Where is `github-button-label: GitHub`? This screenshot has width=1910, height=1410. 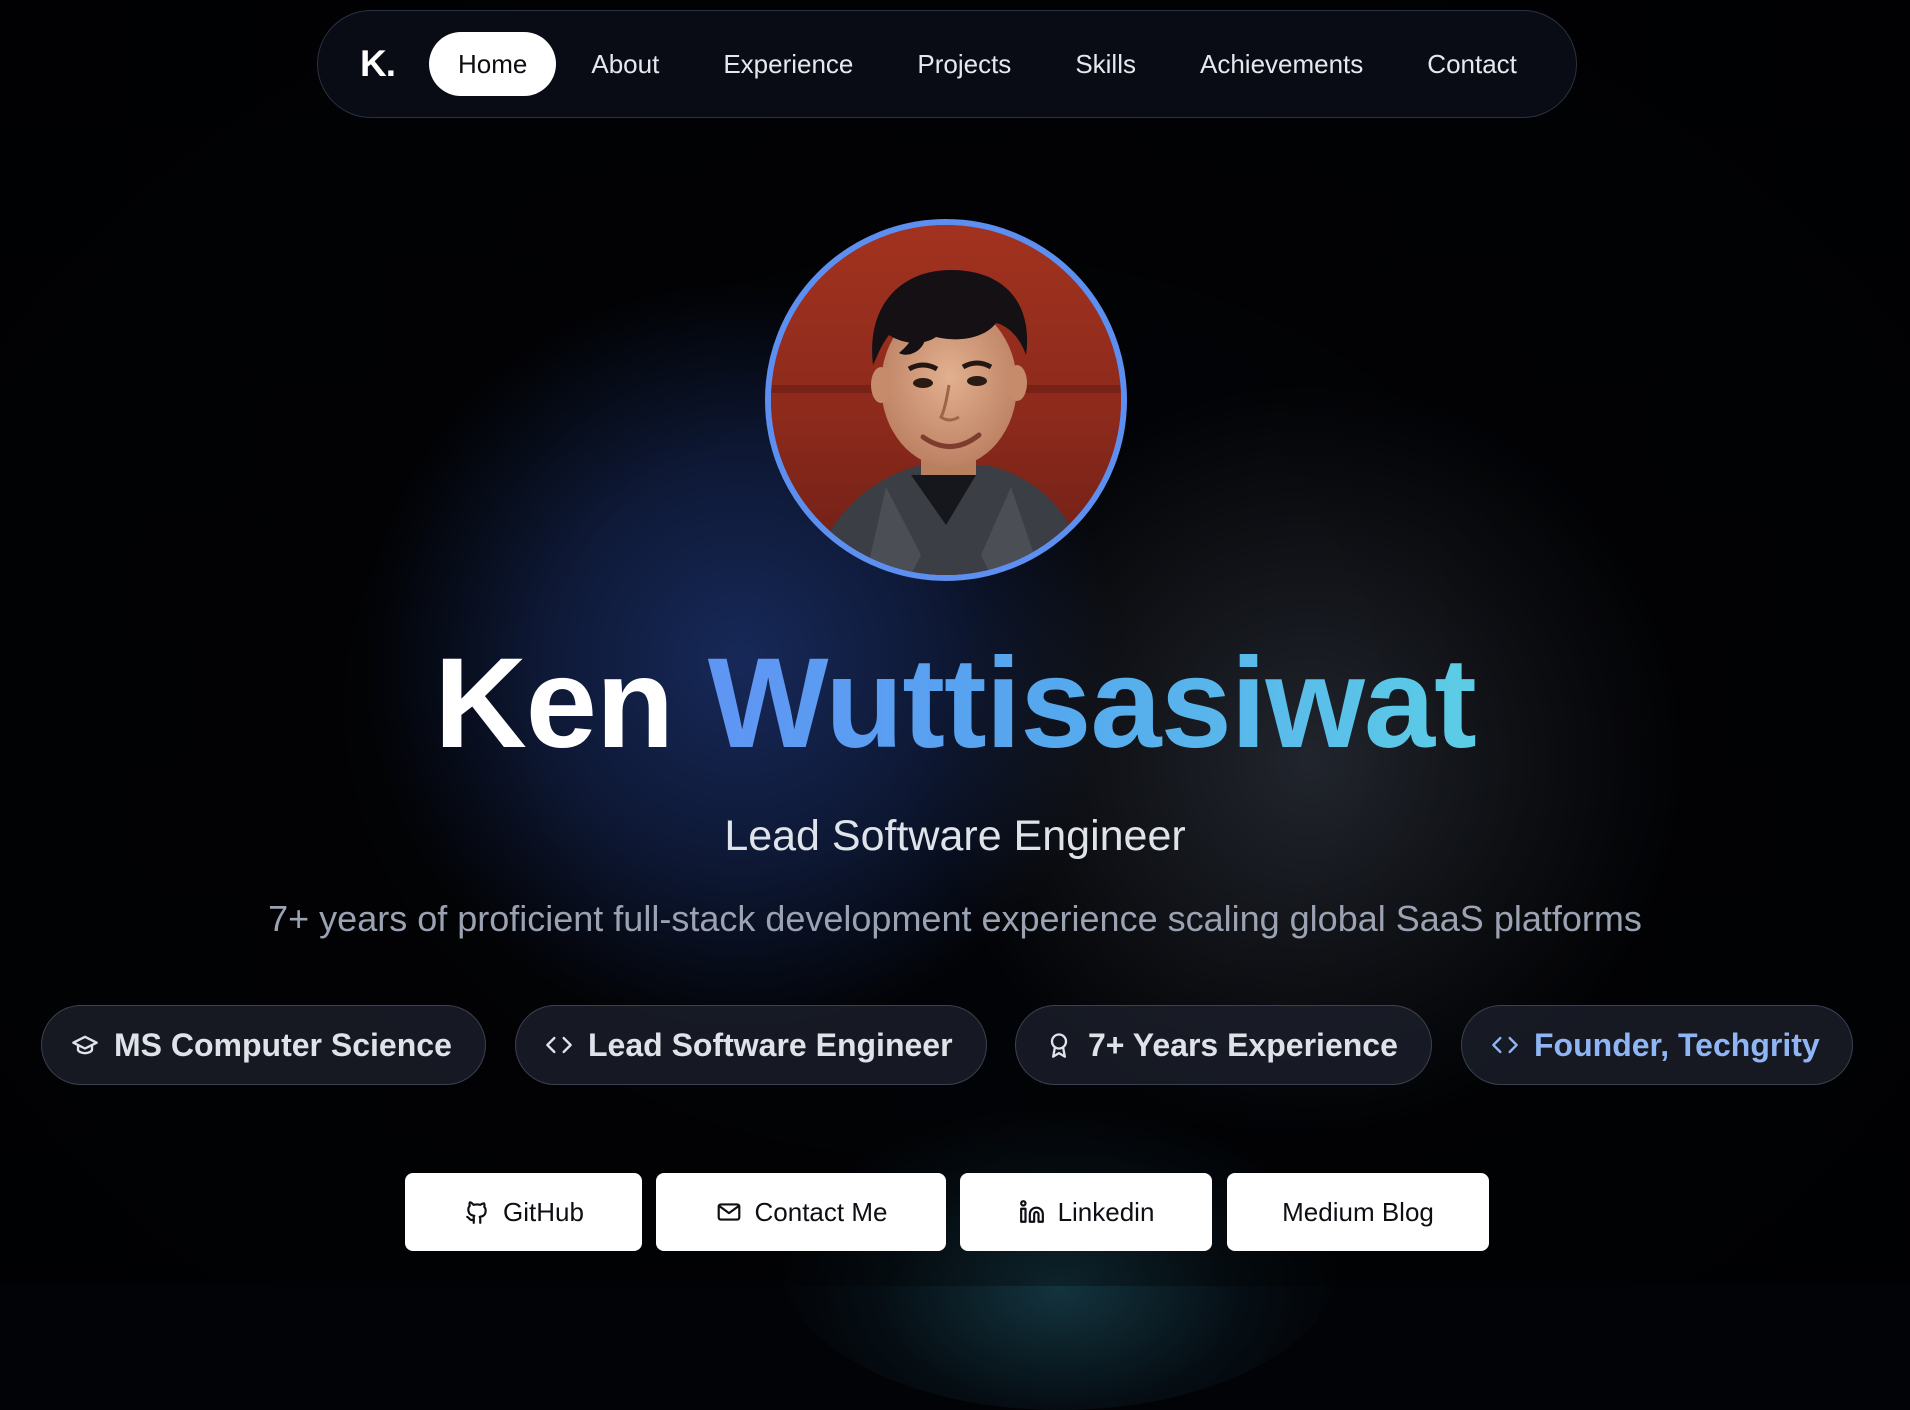 github-button-label: GitHub is located at coordinates (543, 1211).